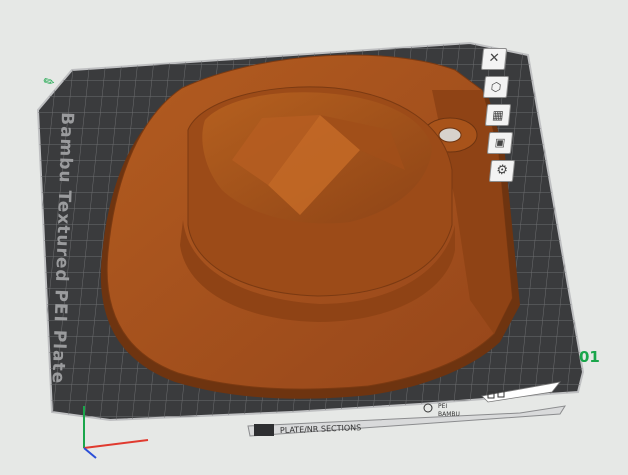 The image size is (628, 475). I want to click on bambu-logo, so click(264, 430).